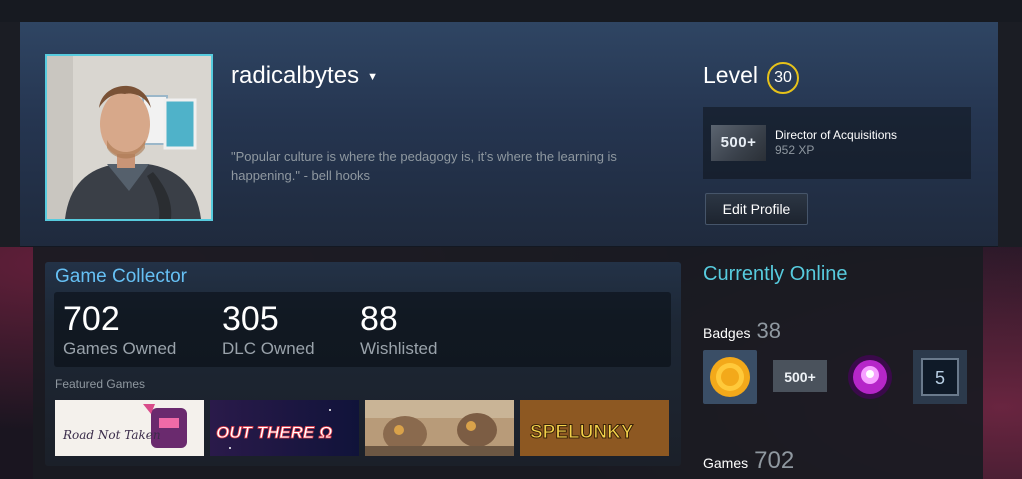 Image resolution: width=1022 pixels, height=479 pixels. I want to click on page-margin-right, so click(1010, 134).